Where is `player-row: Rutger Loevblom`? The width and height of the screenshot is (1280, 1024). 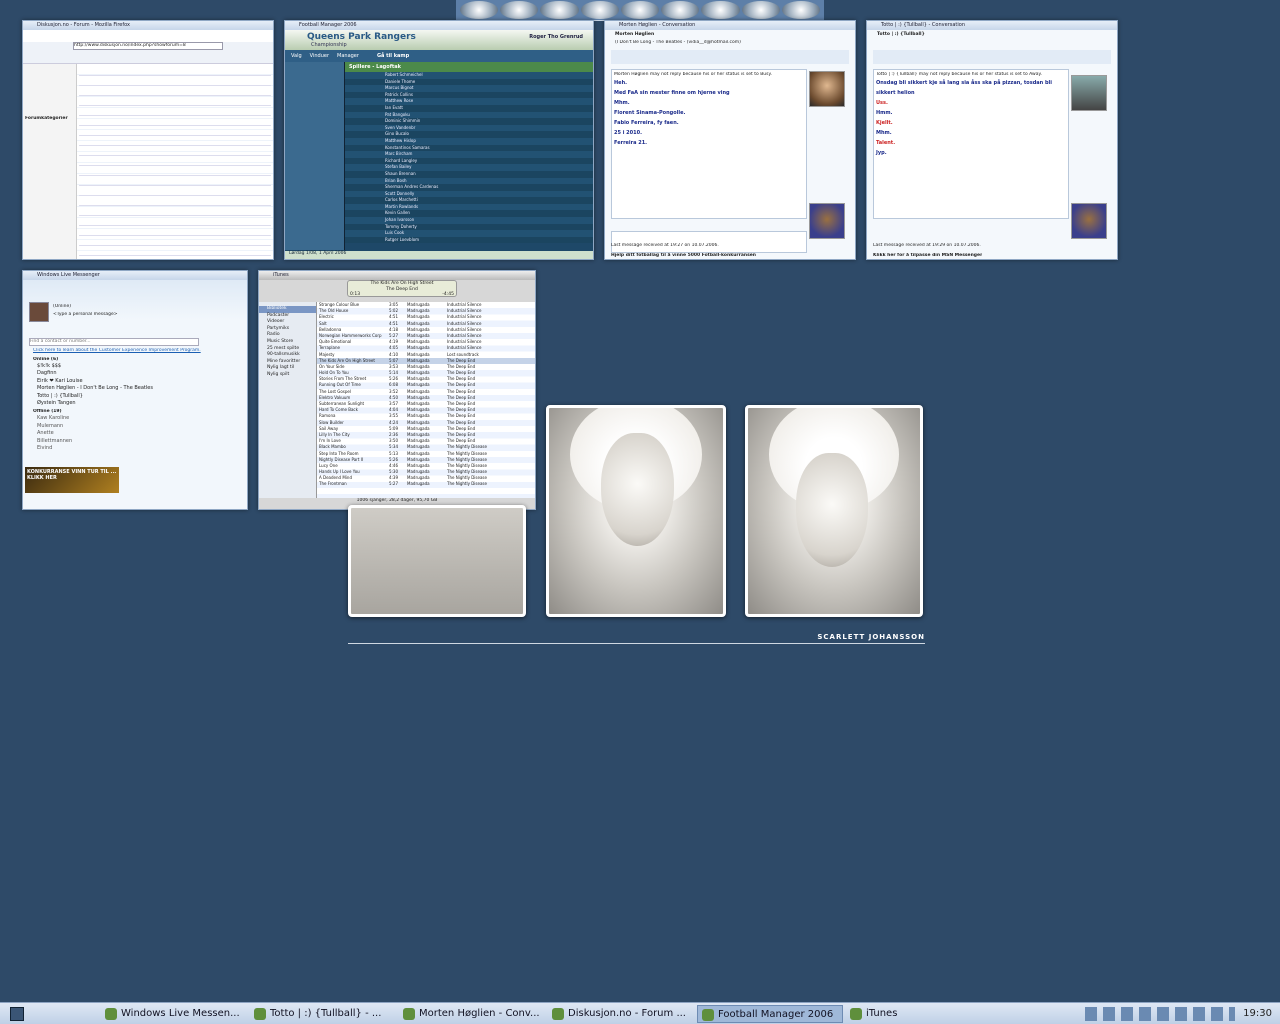
player-row: Rutger Loevblom is located at coordinates (469, 240).